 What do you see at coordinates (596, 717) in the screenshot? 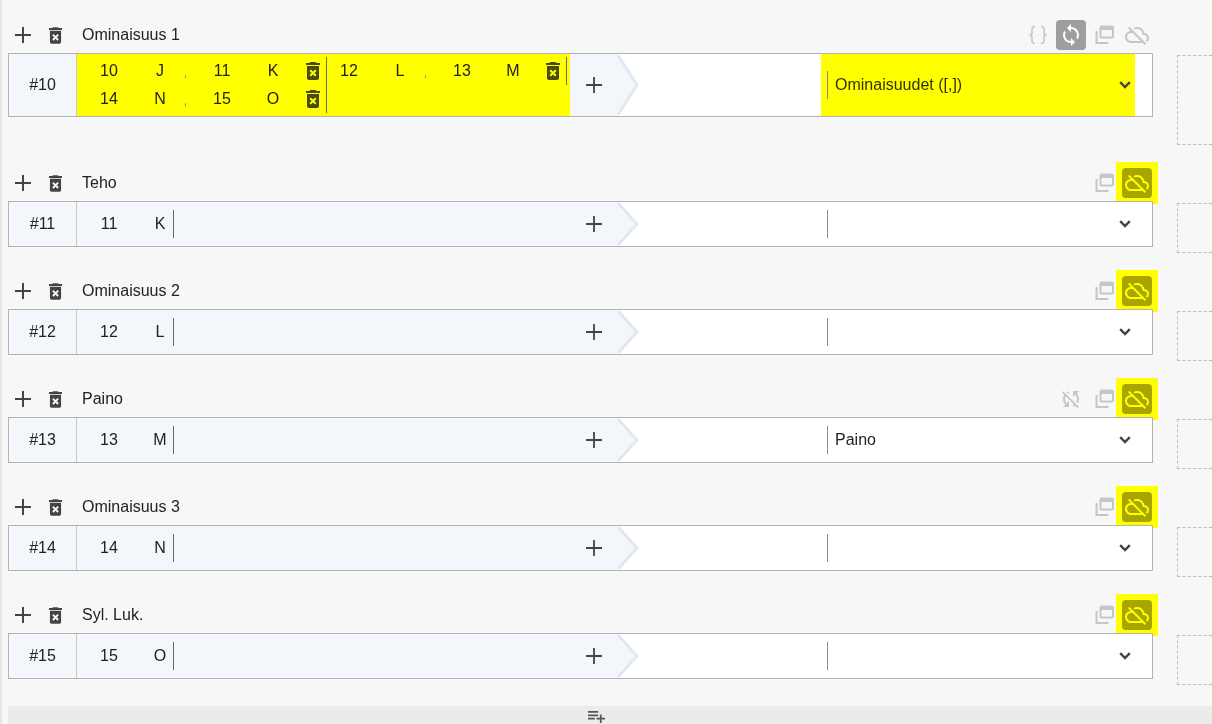
I see `playlist-add-icon` at bounding box center [596, 717].